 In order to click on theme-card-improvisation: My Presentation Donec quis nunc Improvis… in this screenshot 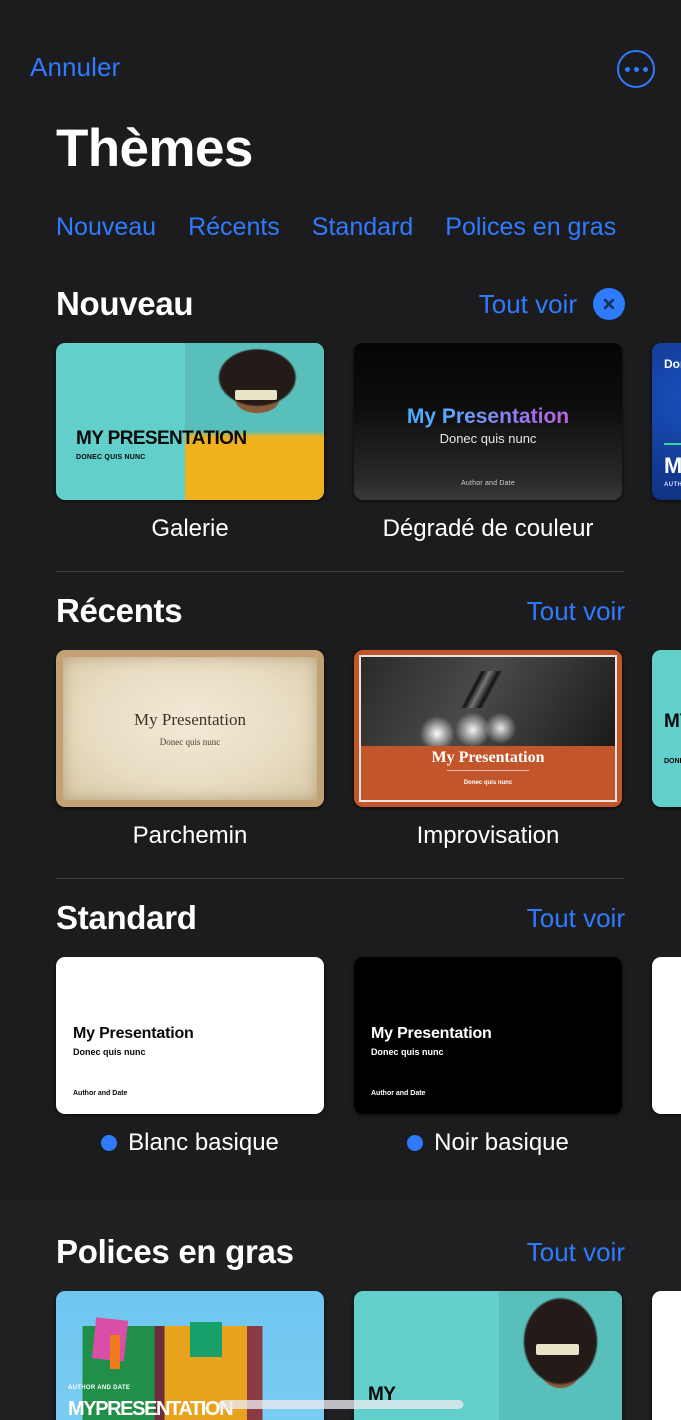, I will do `click(488, 750)`.